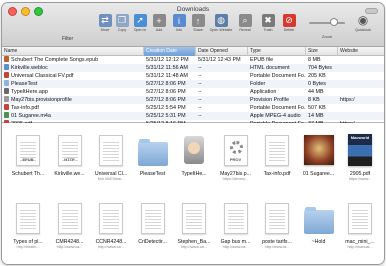 This screenshot has height=266, width=386. I want to click on tool-label: Reveal, so click(245, 30).